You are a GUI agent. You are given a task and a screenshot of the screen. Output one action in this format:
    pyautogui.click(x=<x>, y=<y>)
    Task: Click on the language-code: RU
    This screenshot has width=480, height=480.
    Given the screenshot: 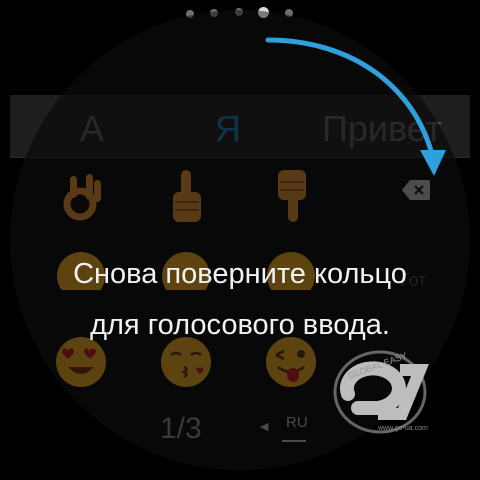 What is the action you would take?
    pyautogui.click(x=297, y=422)
    